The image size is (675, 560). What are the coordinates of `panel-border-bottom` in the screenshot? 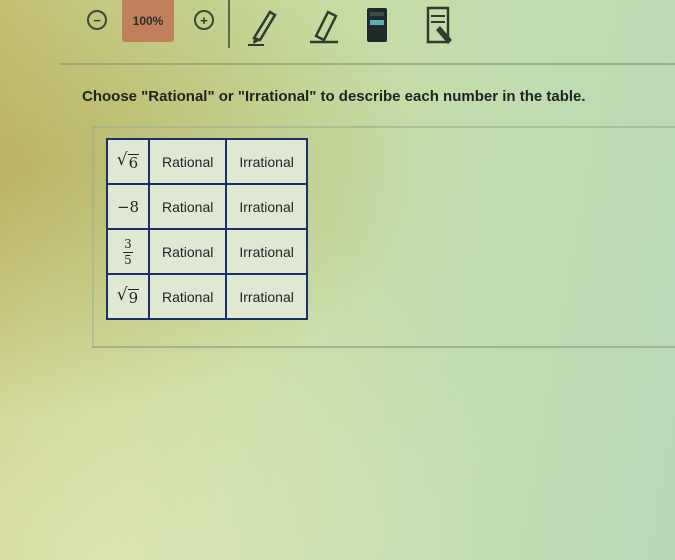 It's located at (383, 347).